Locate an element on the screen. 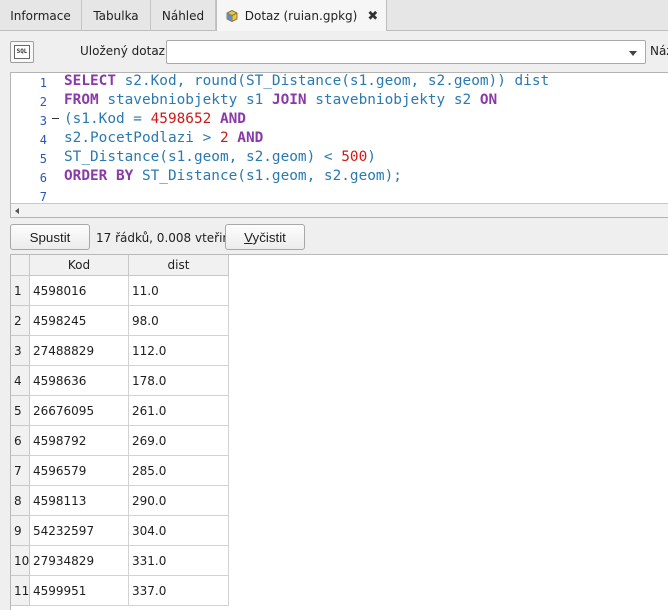 Image resolution: width=668 pixels, height=610 pixels. result-status: 17 řádků, 0.008 vteřin is located at coordinates (163, 238).